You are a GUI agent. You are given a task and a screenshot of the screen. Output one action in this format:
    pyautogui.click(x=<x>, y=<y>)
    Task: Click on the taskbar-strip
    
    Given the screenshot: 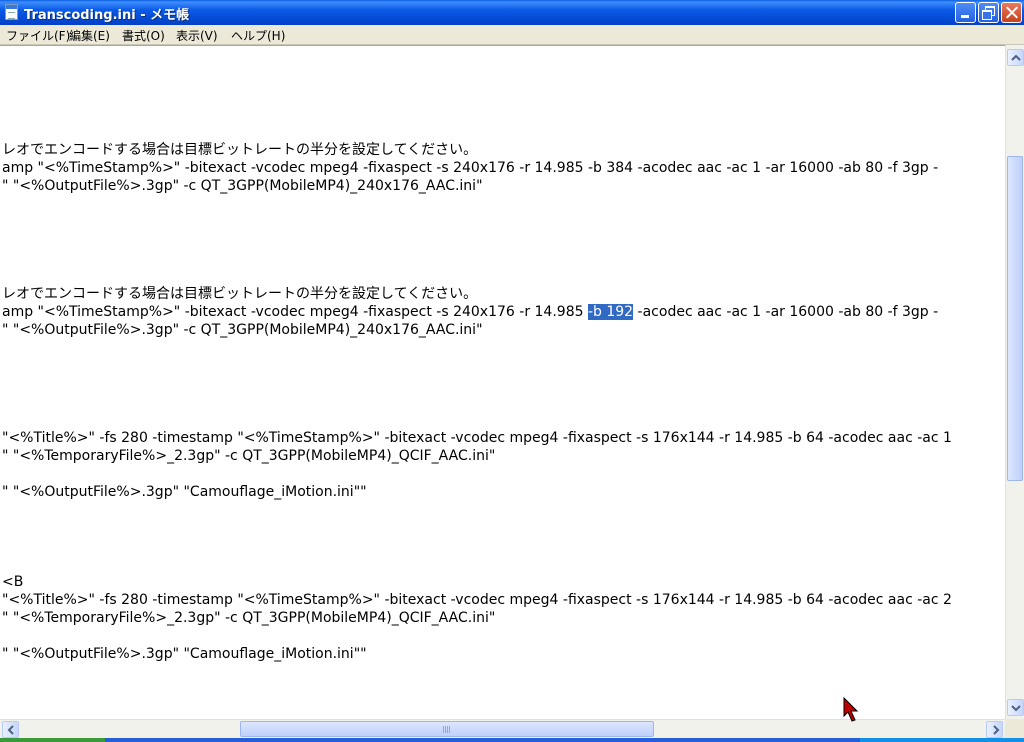 What is the action you would take?
    pyautogui.click(x=512, y=740)
    